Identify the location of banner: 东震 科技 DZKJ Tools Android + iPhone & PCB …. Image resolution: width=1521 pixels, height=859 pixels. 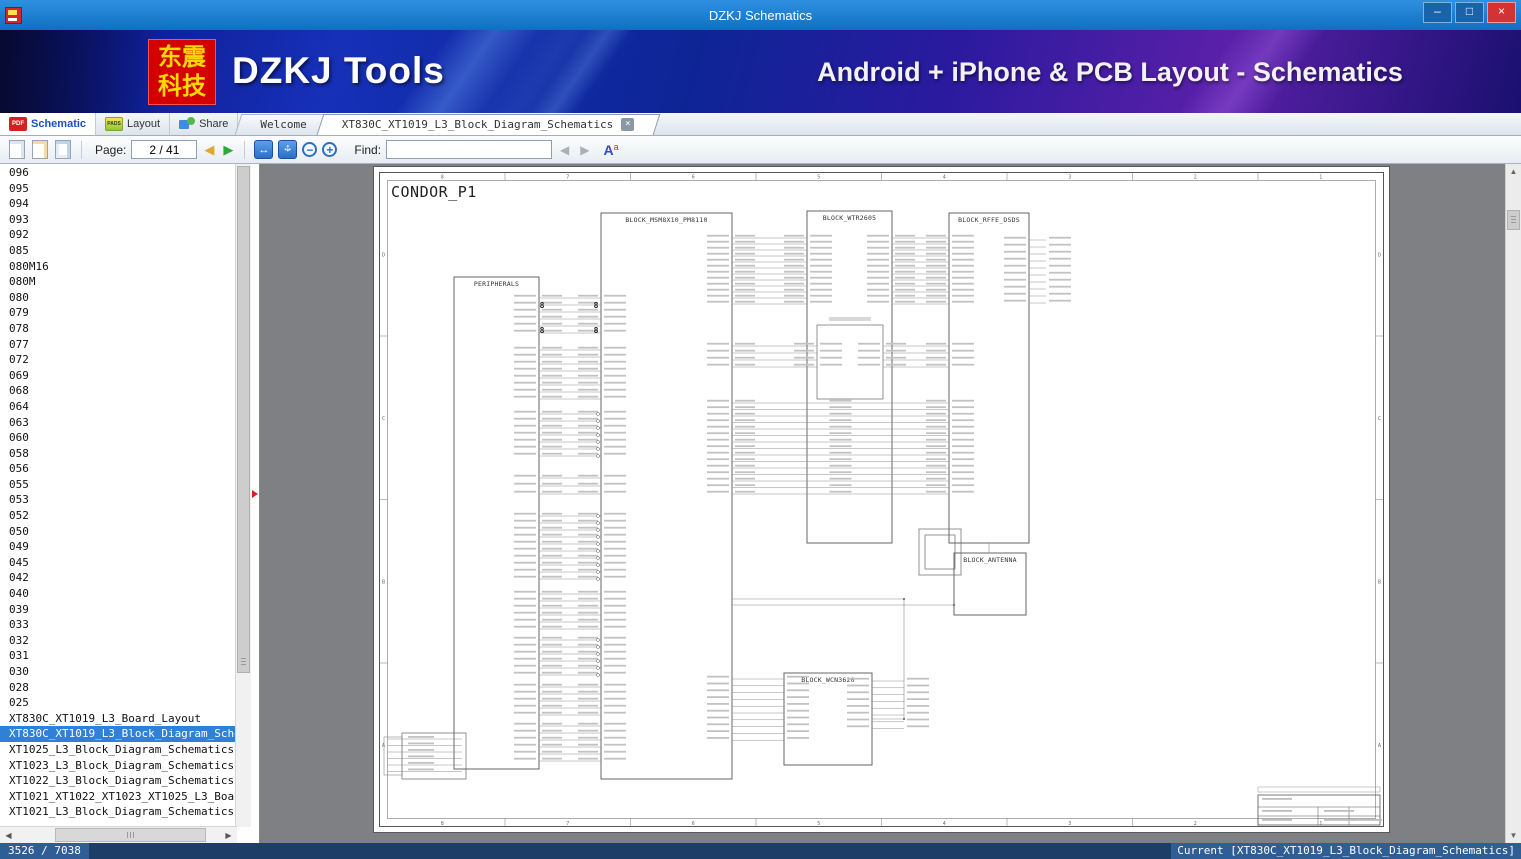
(760, 71).